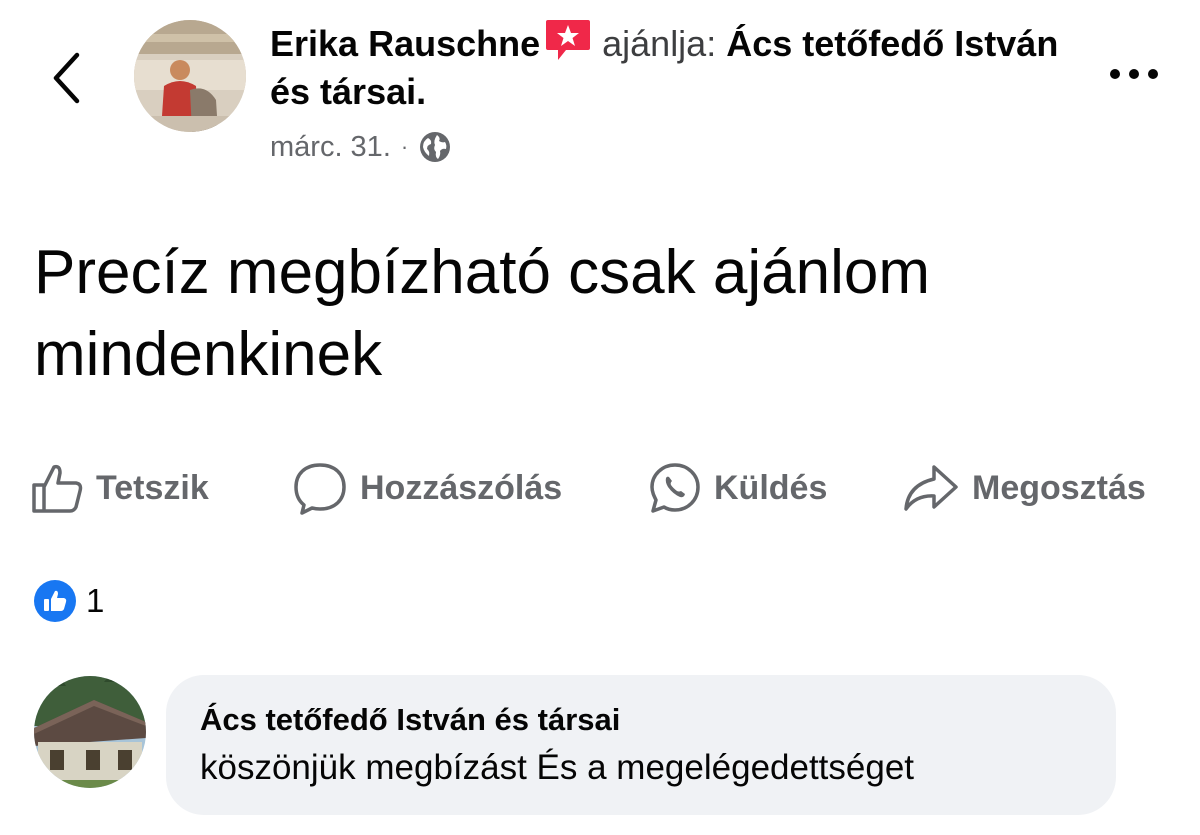  I want to click on post-meta: márc. 31. ·, so click(361, 147).